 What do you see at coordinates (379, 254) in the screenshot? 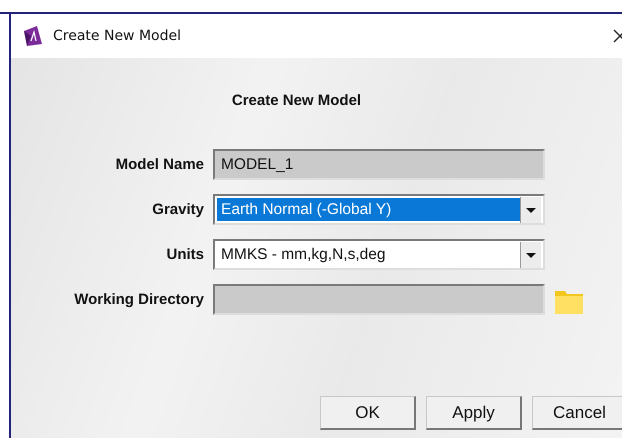
I see `dropdown: MMKS - mm,kg,N,s,deg` at bounding box center [379, 254].